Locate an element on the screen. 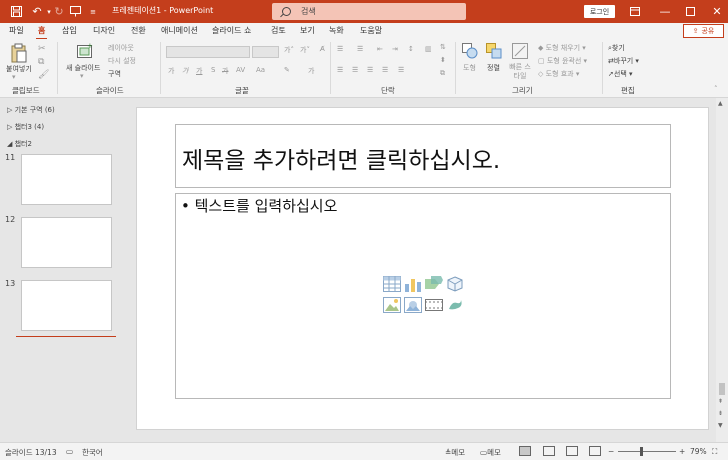 This screenshot has height=460, width=728. ribbon-display-options-icon is located at coordinates (635, 11).